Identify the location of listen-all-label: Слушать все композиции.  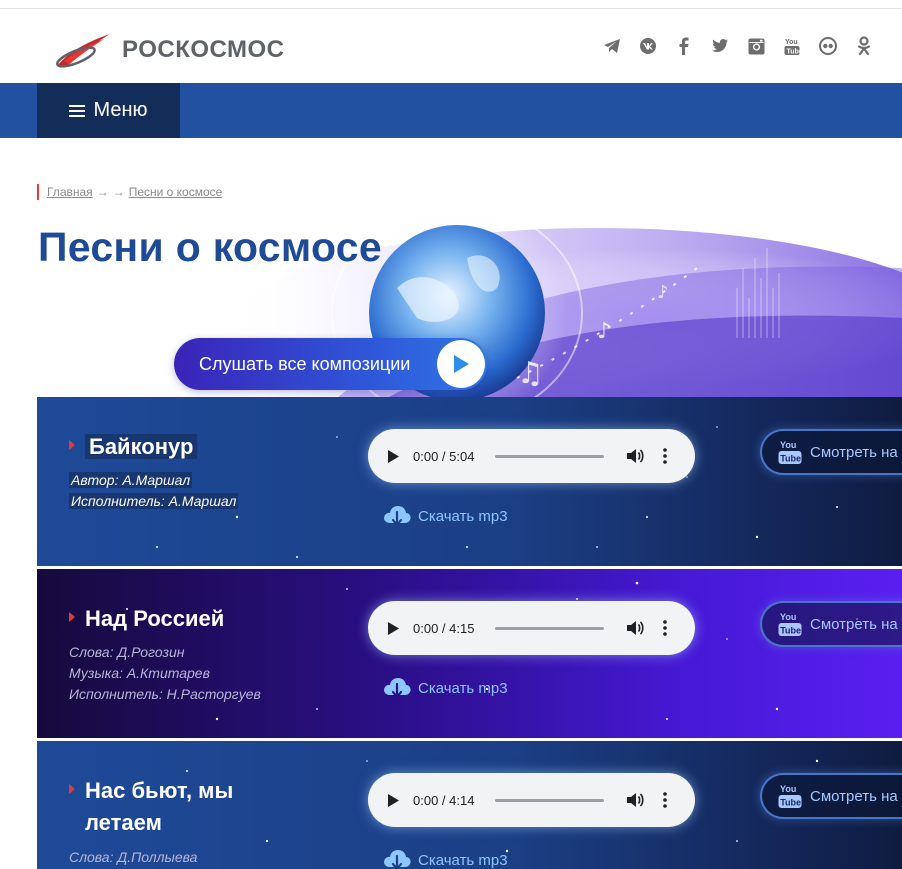
(305, 363).